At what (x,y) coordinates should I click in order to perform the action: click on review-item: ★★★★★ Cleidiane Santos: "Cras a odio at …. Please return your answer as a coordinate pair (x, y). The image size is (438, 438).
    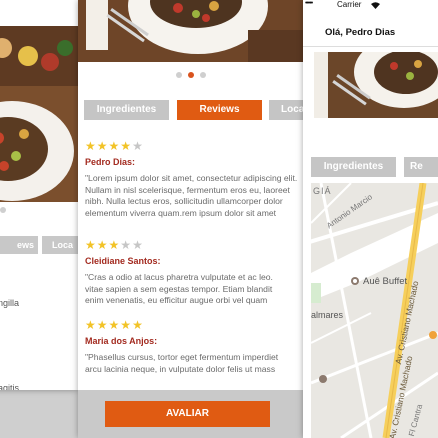
    Looking at the image, I should click on (194, 277).